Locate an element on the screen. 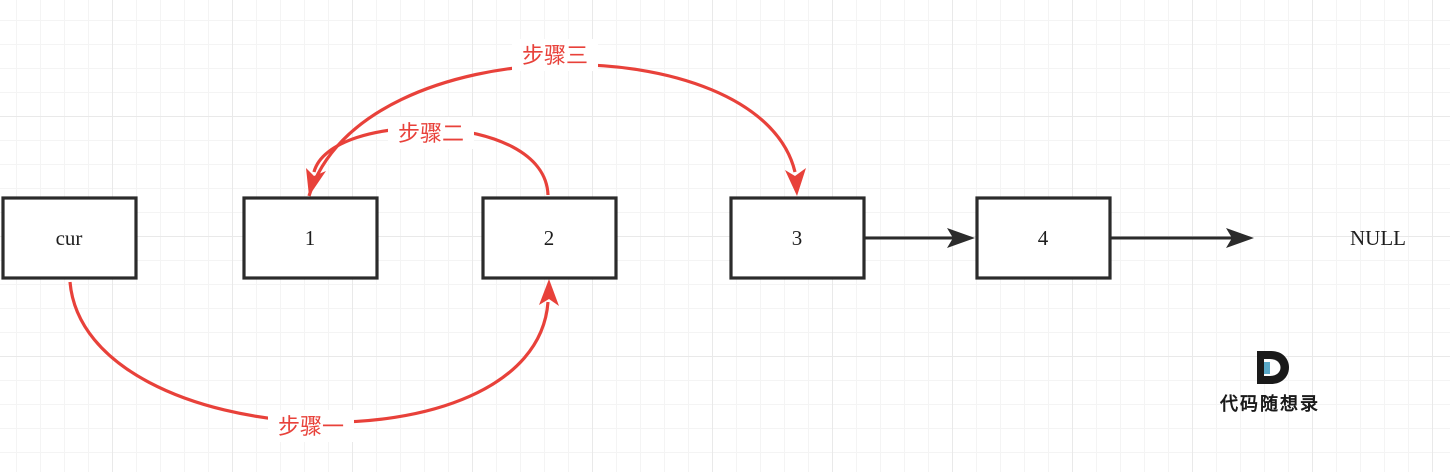  svg-text: 步骤一 is located at coordinates (311, 427).